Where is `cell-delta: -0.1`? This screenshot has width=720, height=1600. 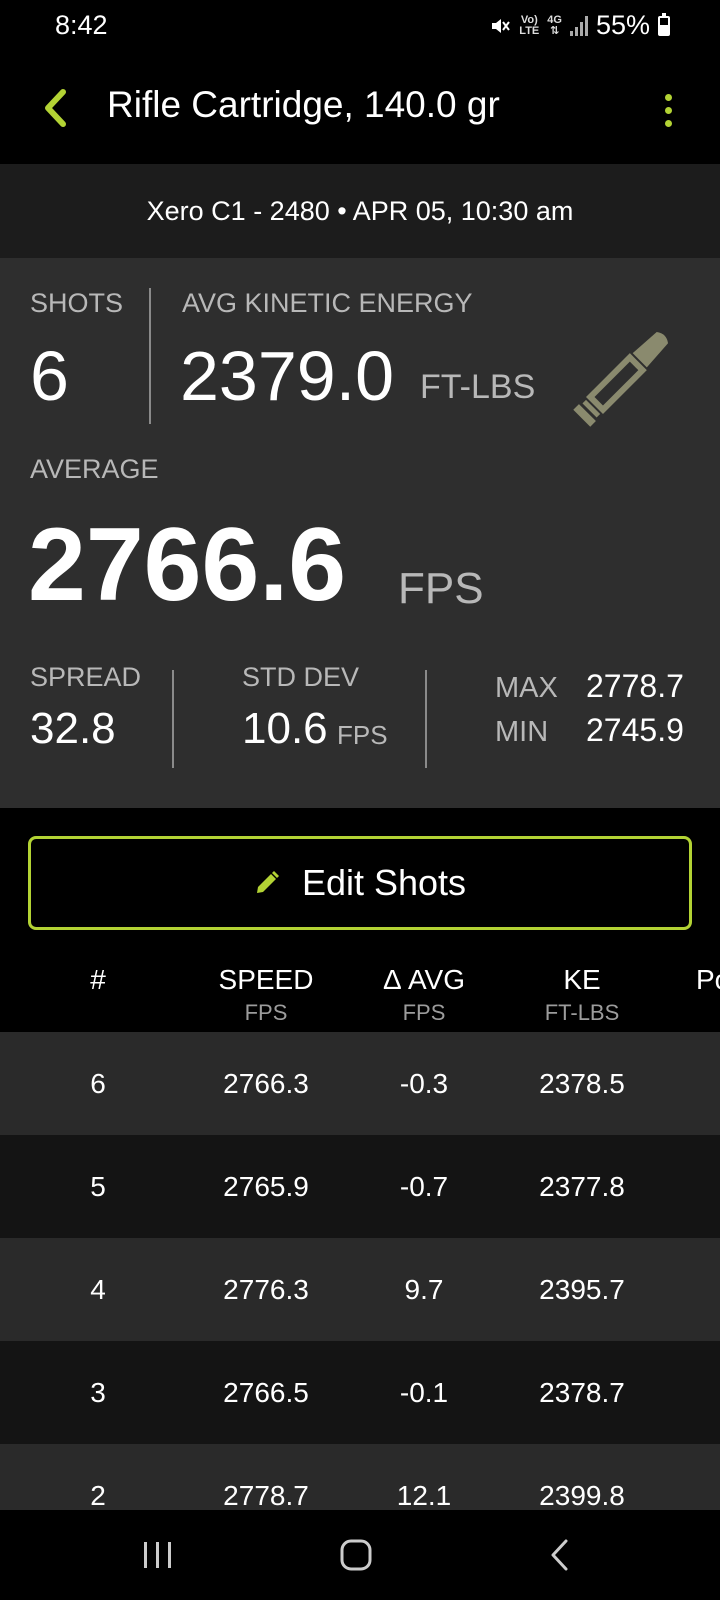
cell-delta: -0.1 is located at coordinates (424, 1392).